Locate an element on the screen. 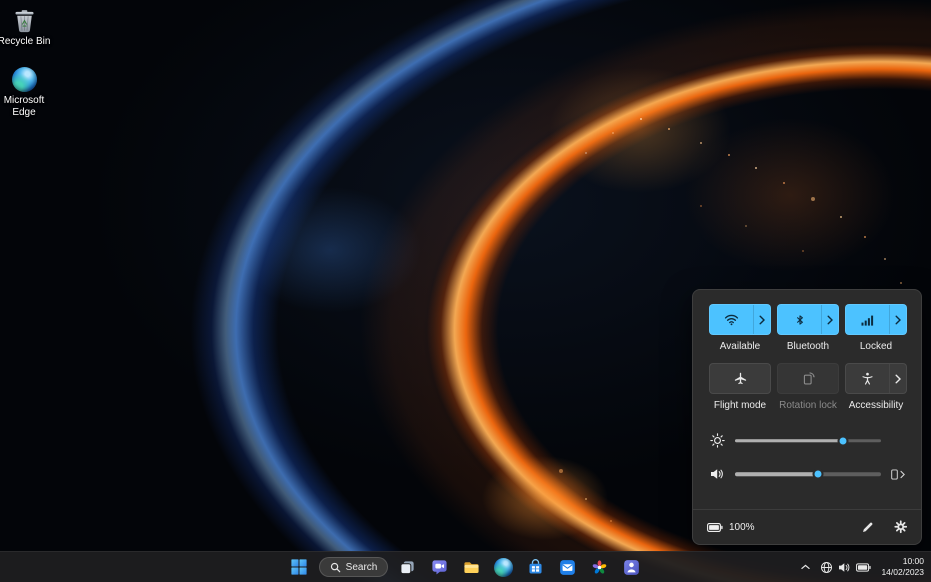  chevron-up-icon is located at coordinates (806, 567).